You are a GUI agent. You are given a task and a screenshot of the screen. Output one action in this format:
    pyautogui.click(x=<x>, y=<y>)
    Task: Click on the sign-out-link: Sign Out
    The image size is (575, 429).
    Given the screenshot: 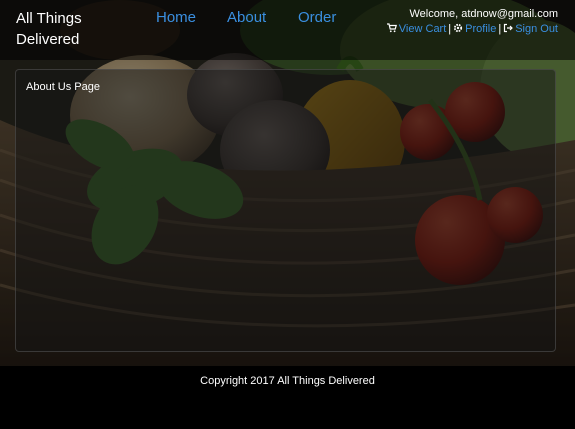 What is the action you would take?
    pyautogui.click(x=530, y=29)
    